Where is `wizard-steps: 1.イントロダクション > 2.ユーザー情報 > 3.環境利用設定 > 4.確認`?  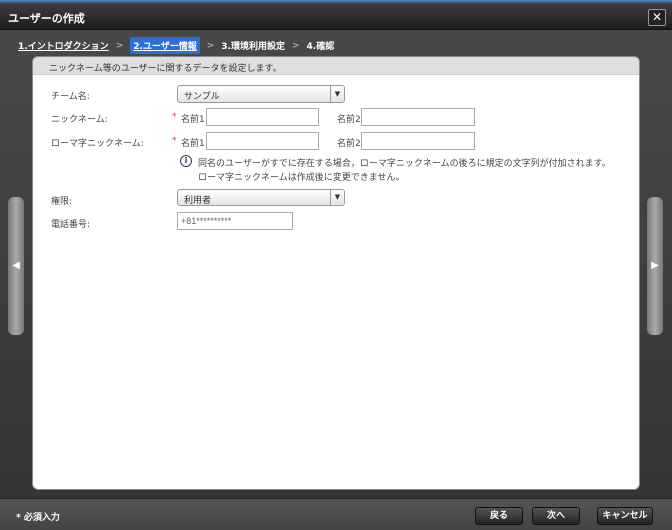 wizard-steps: 1.イントロダクション > 2.ユーザー情報 > 3.環境利用設定 > 4.確認 is located at coordinates (176, 45).